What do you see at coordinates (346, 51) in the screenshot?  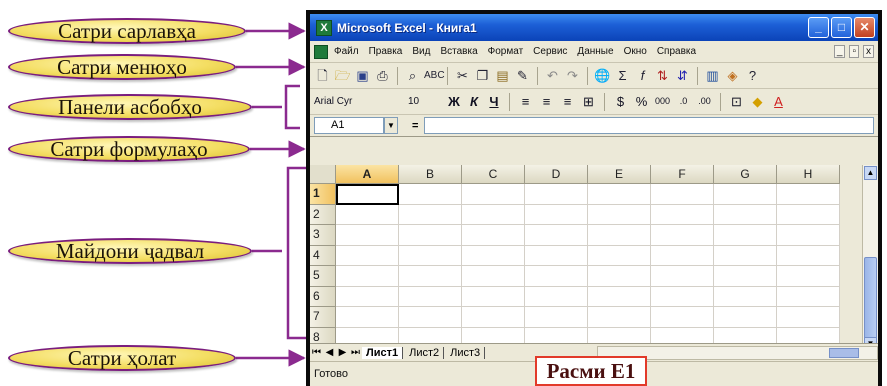 I see `menu-file: Файл` at bounding box center [346, 51].